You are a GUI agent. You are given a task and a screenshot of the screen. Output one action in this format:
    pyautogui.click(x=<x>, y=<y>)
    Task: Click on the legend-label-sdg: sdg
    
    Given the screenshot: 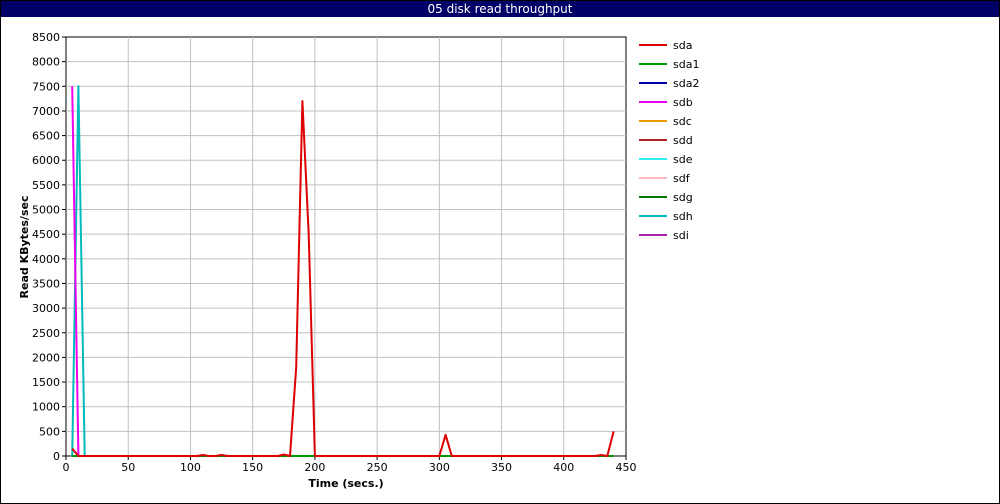 What is the action you would take?
    pyautogui.click(x=683, y=197)
    